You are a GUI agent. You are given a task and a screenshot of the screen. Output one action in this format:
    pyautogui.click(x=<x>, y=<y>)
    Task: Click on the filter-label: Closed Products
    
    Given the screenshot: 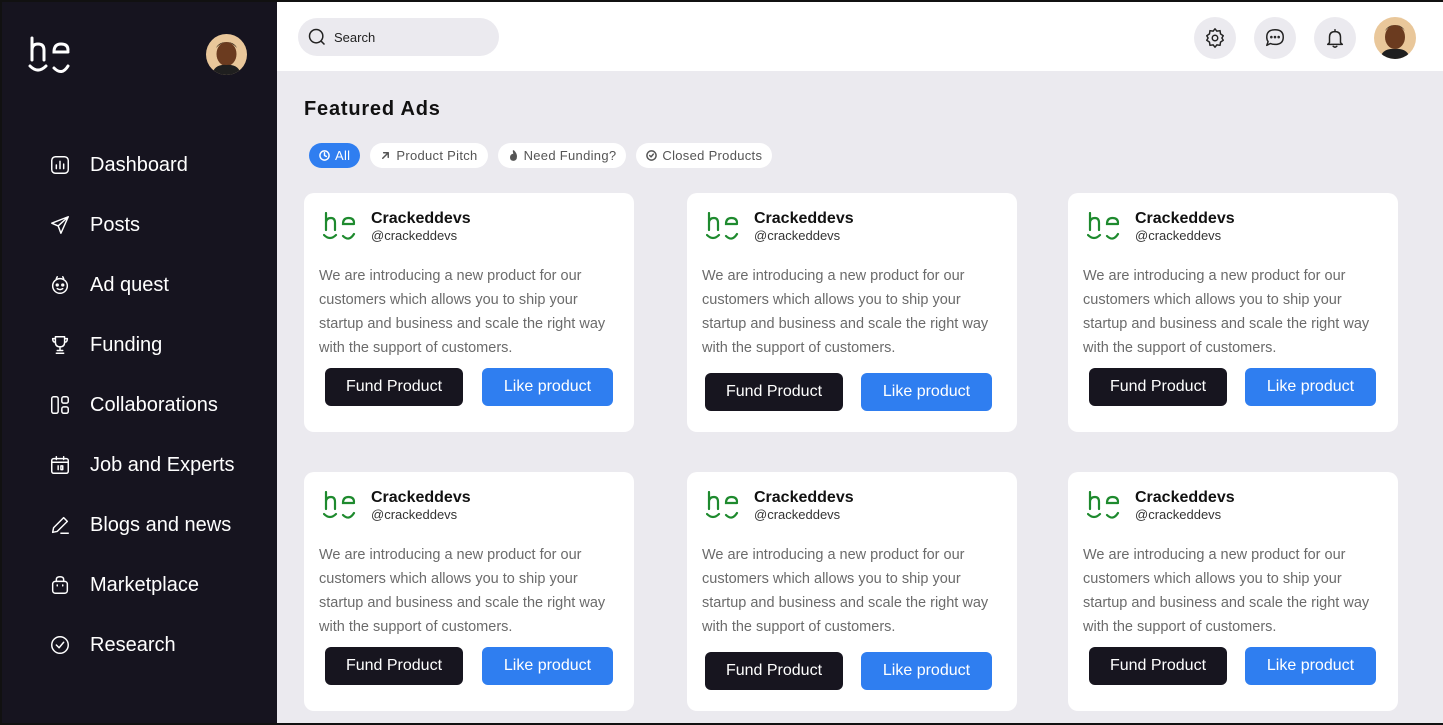 What is the action you would take?
    pyautogui.click(x=712, y=155)
    